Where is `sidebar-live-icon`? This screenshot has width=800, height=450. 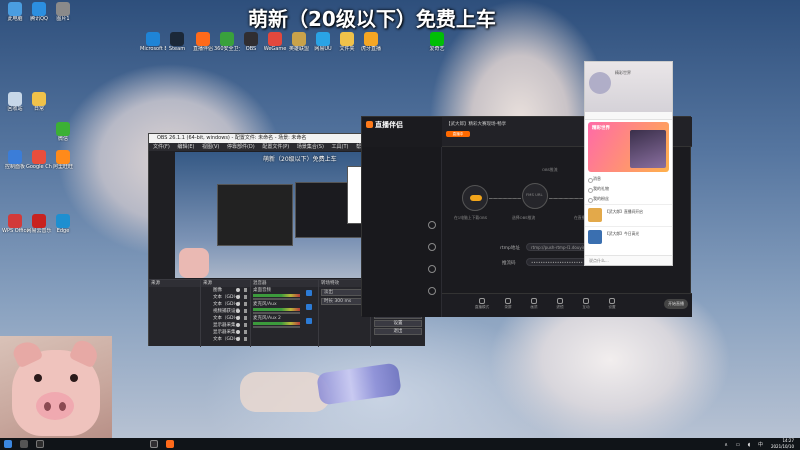
sidebar-live-icon is located at coordinates (432, 247).